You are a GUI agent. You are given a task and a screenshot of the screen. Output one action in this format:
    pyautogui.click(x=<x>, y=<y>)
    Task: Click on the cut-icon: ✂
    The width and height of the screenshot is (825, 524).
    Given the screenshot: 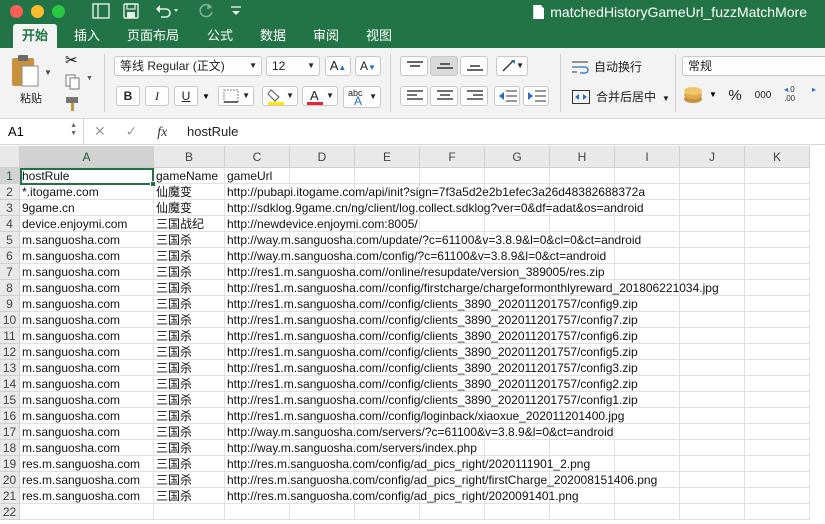 What is the action you would take?
    pyautogui.click(x=71, y=60)
    